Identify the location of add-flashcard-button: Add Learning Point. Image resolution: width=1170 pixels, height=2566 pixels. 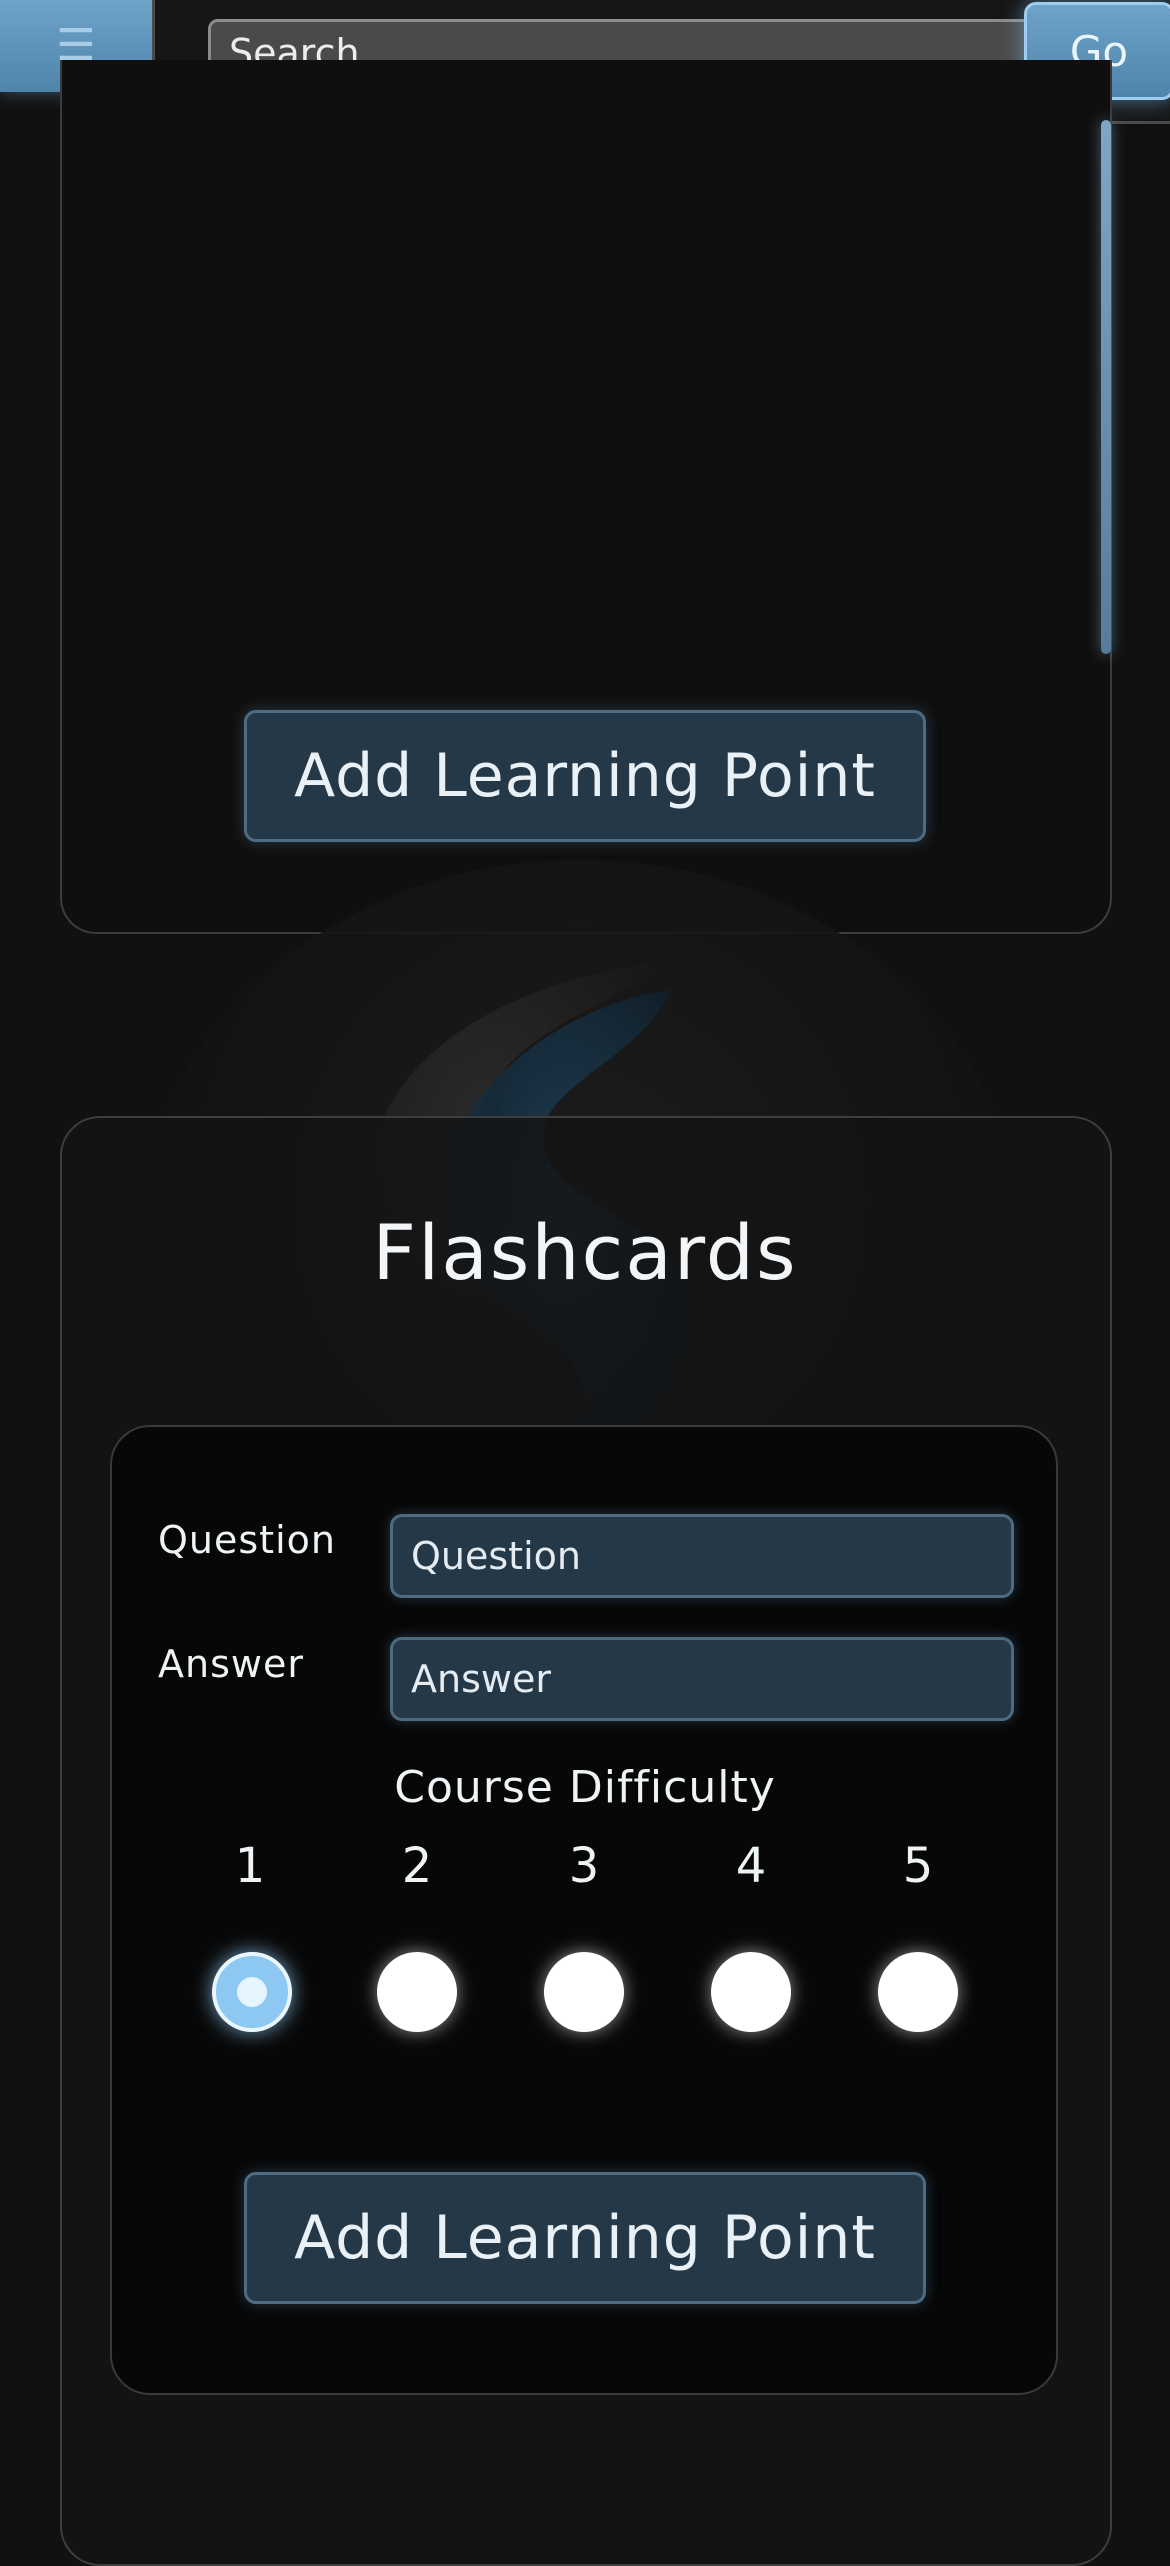
(585, 2238).